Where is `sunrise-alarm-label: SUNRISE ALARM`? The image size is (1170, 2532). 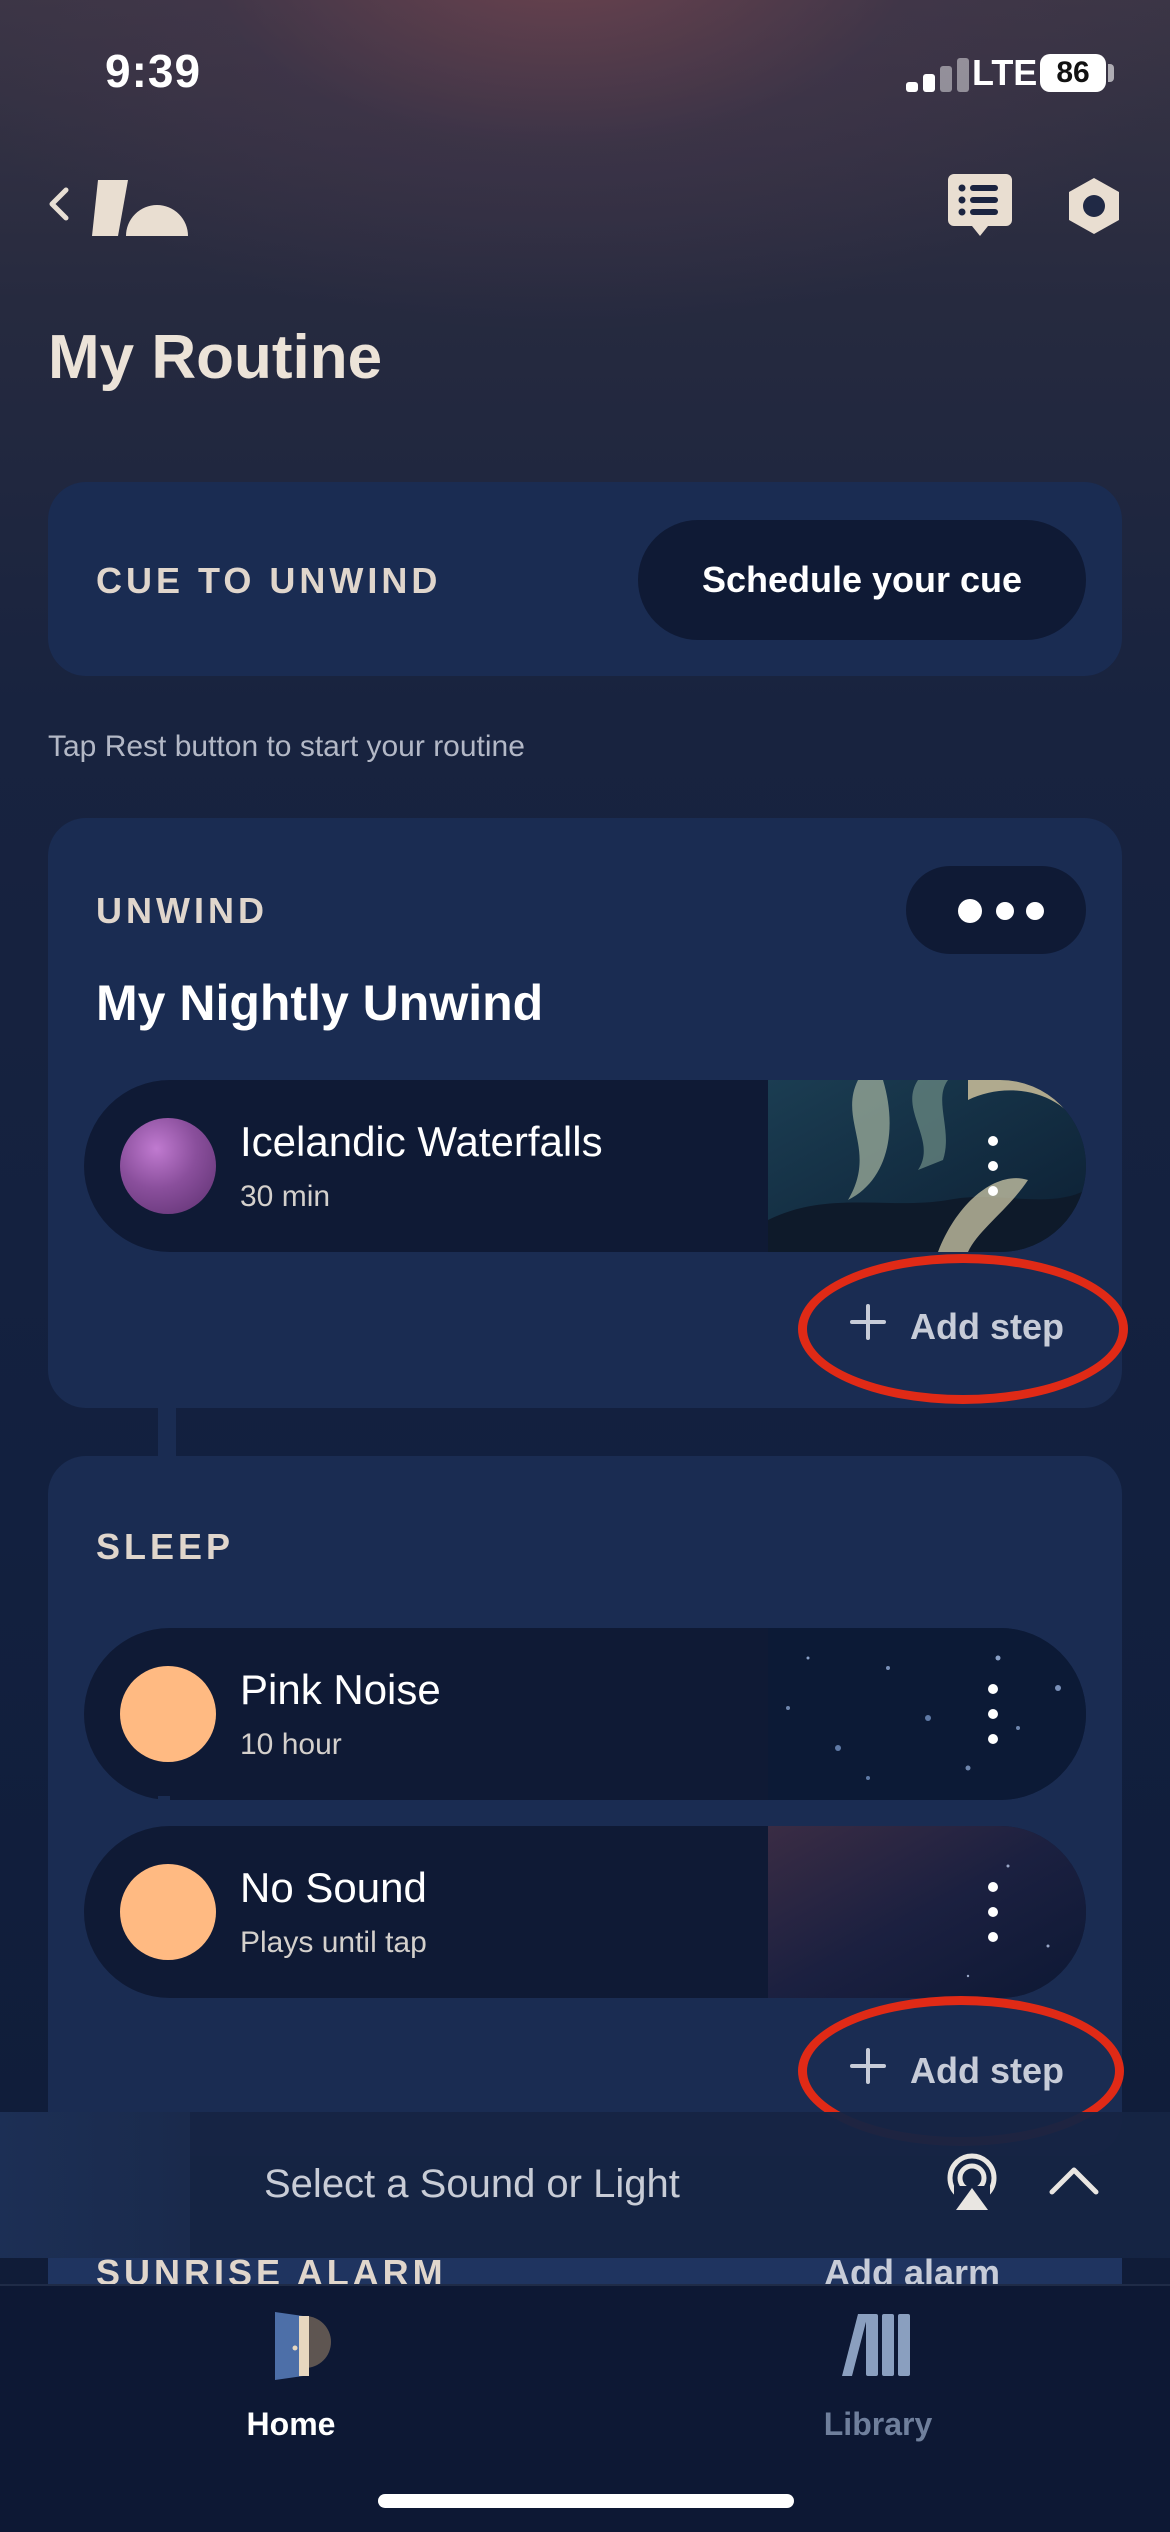 sunrise-alarm-label: SUNRISE ALARM is located at coordinates (271, 2271).